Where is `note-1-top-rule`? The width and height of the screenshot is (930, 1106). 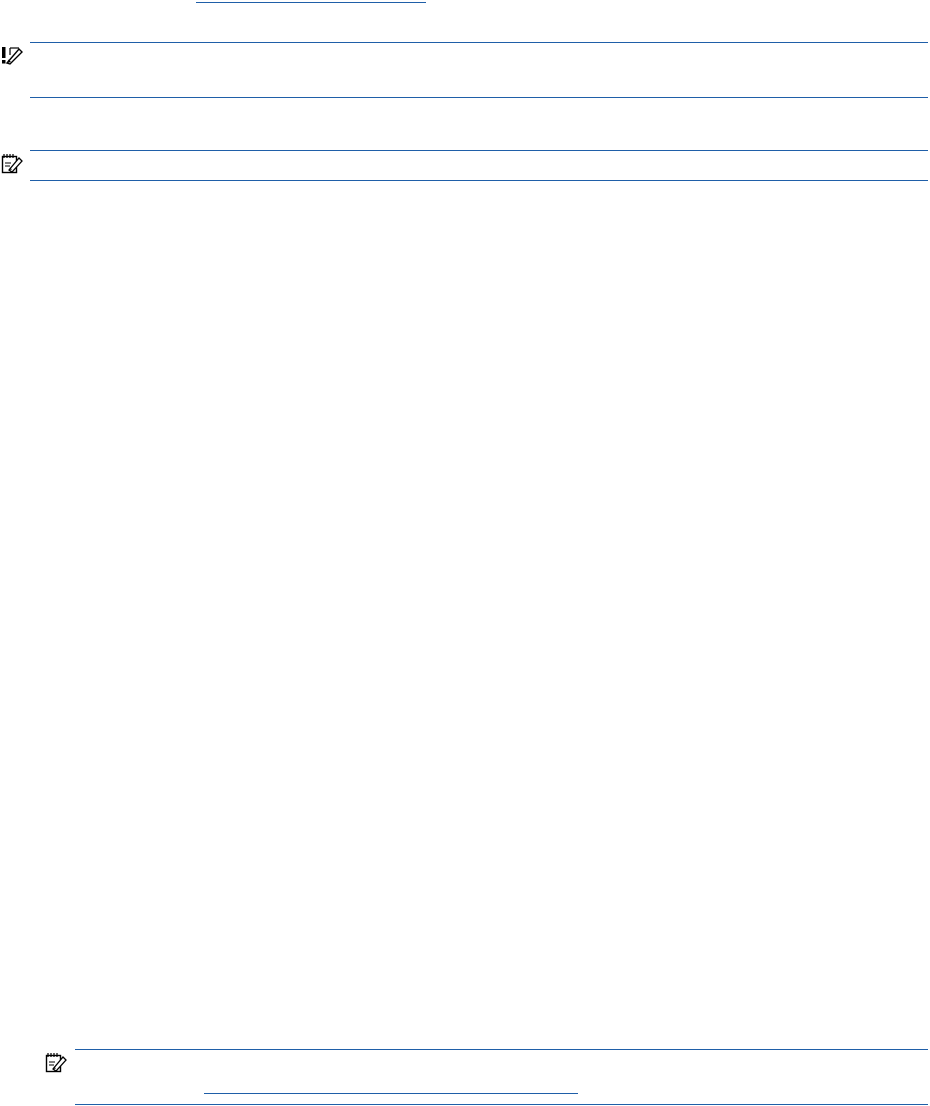
note-1-top-rule is located at coordinates (479, 150).